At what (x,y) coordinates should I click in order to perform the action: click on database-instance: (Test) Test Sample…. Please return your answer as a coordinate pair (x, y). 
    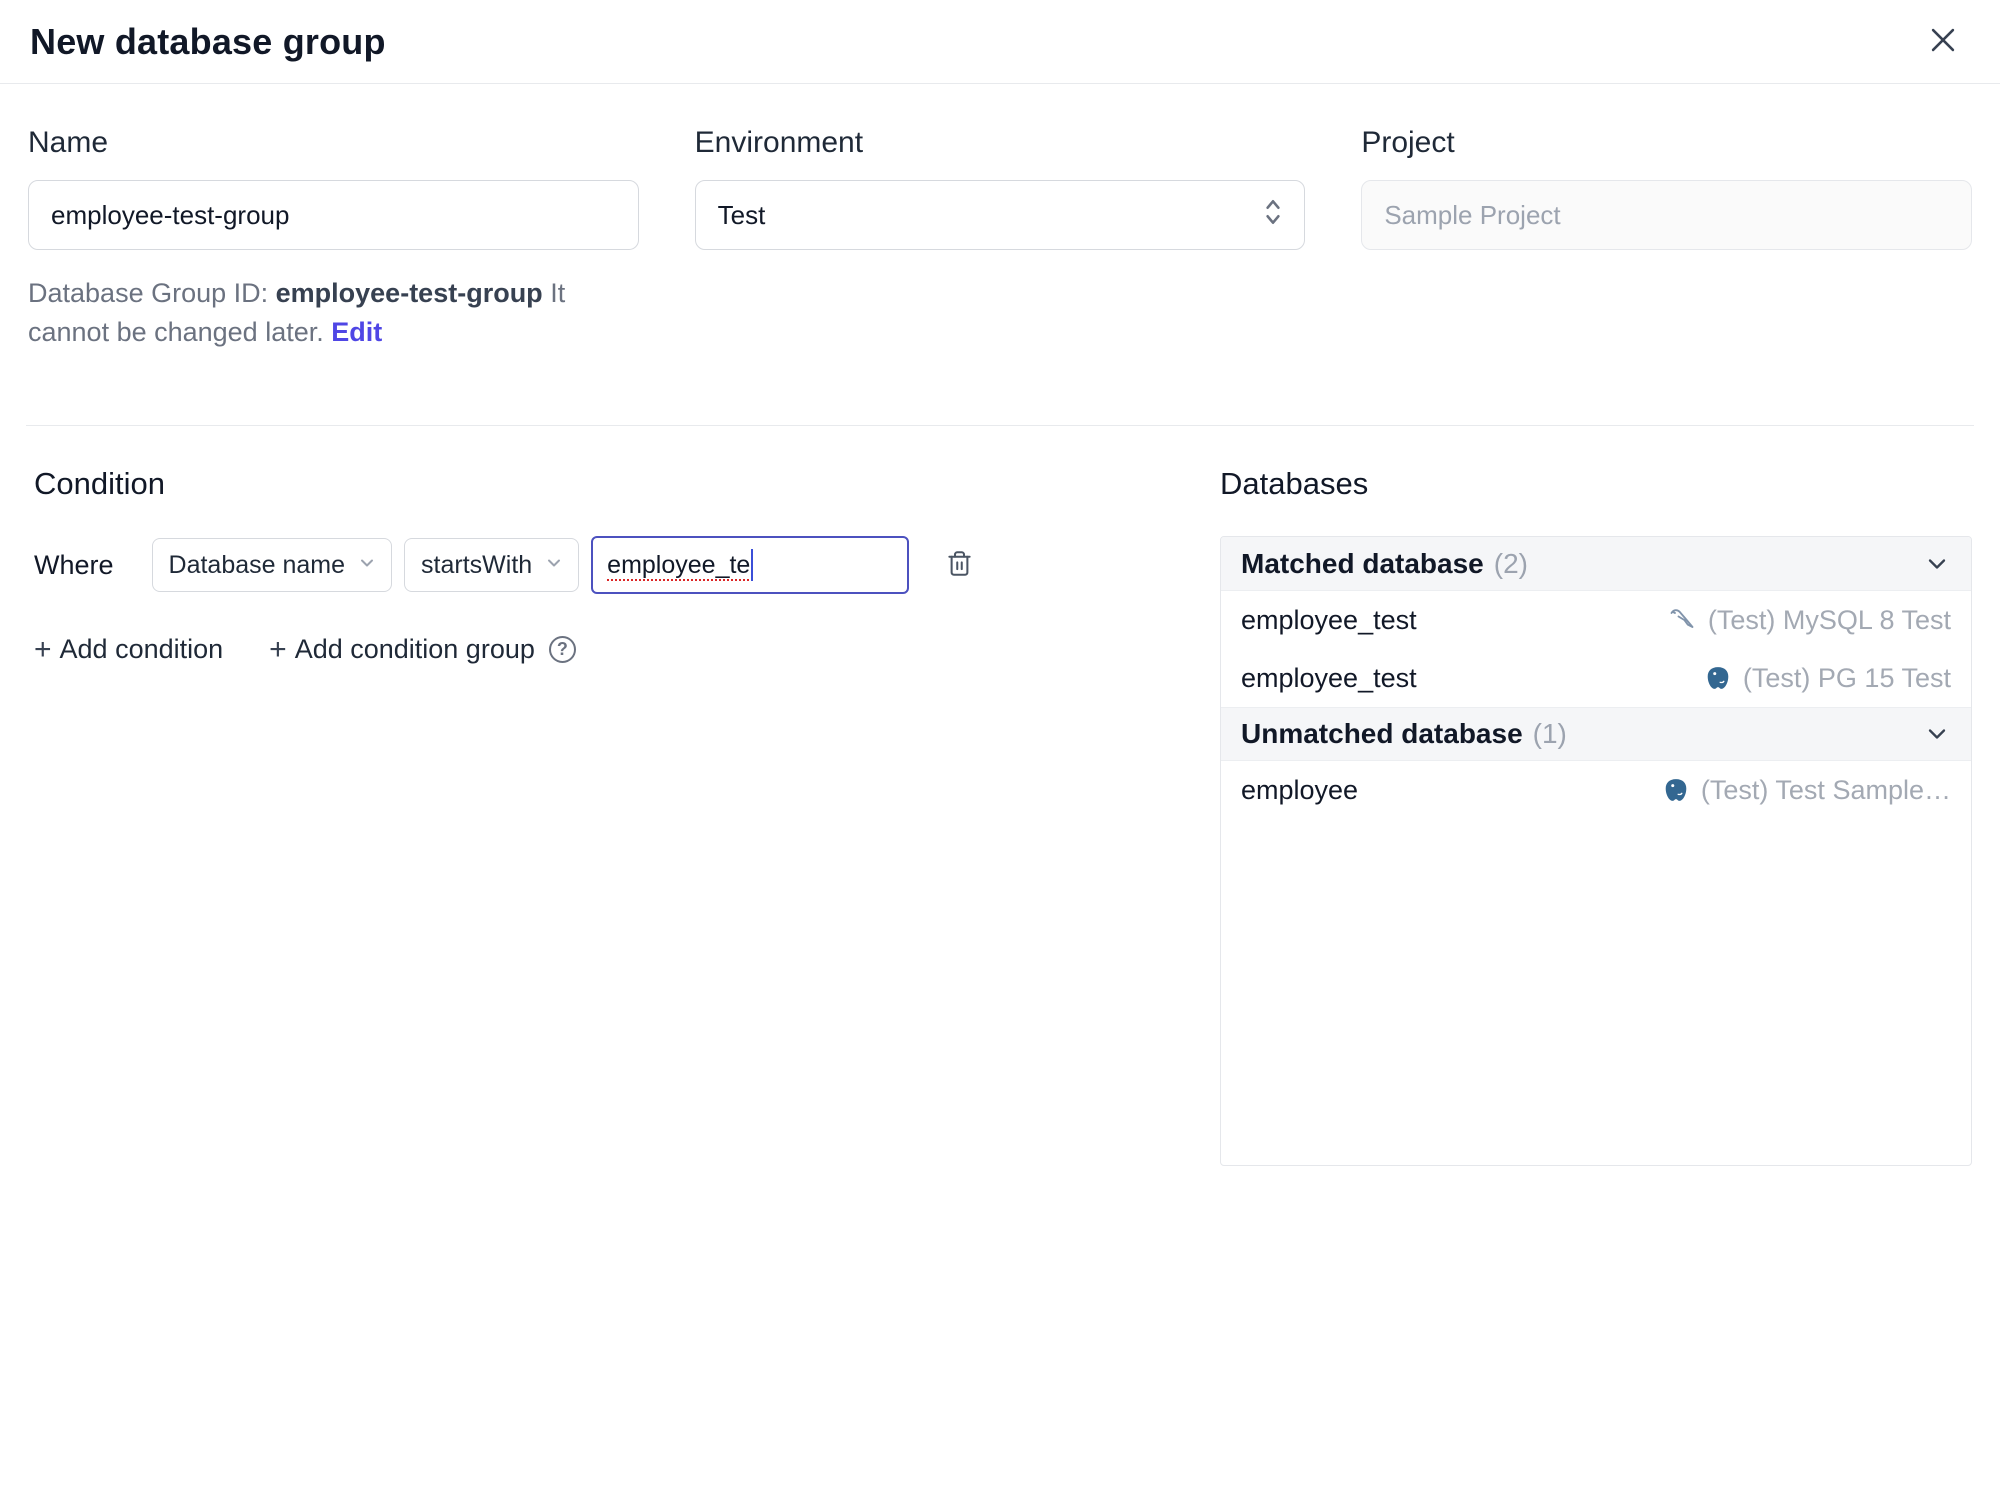
    Looking at the image, I should click on (1807, 790).